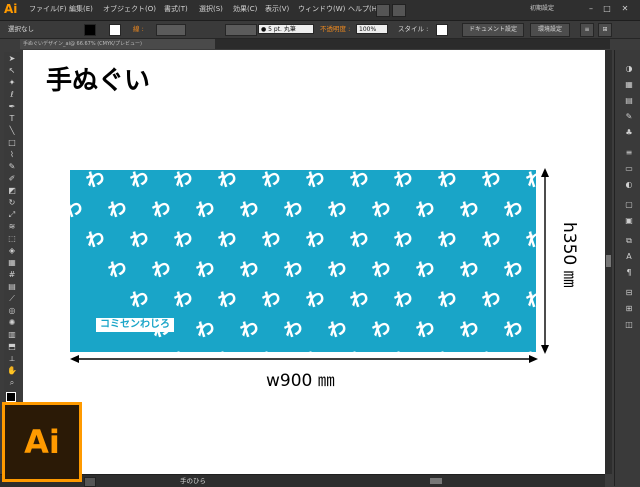 Image resolution: width=640 pixels, height=487 pixels. Describe the element at coordinates (12, 119) in the screenshot. I see `type-tool-icon: T` at that location.